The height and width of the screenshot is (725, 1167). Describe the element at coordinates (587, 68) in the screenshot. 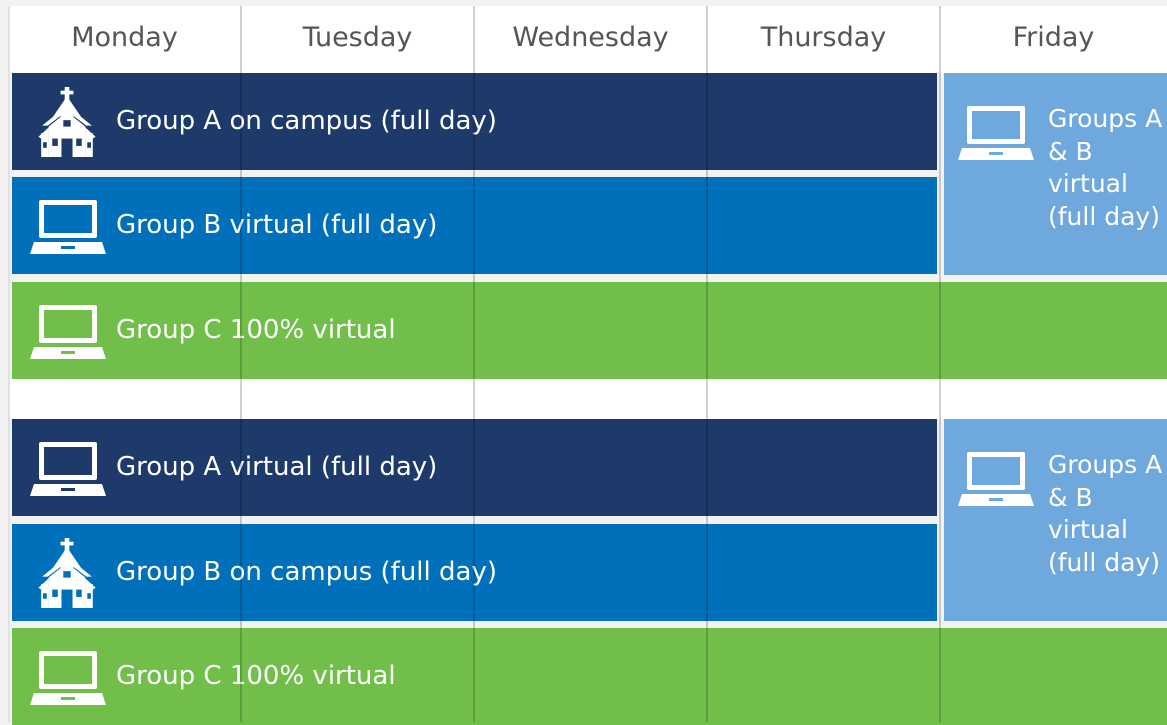

I see `divider` at that location.